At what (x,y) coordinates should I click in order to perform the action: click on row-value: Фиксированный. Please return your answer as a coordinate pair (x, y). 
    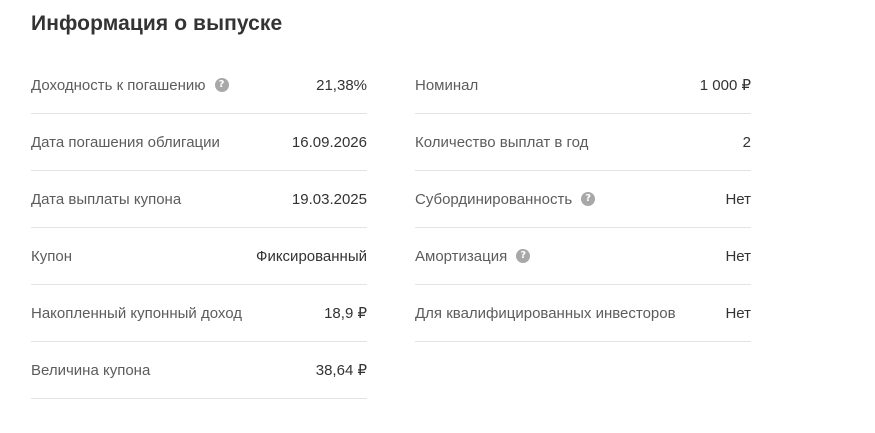
    Looking at the image, I should click on (311, 256).